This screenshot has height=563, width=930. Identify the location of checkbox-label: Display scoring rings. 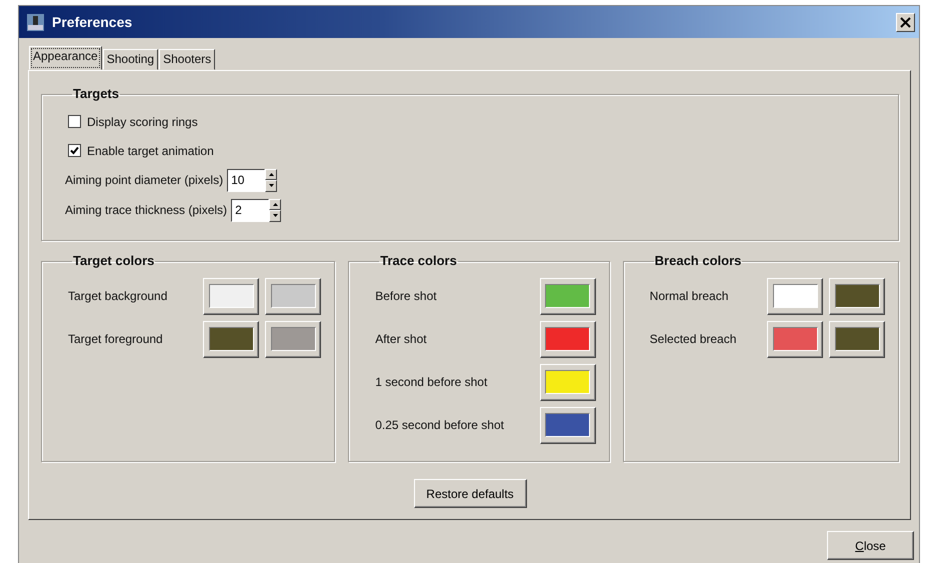
(142, 122).